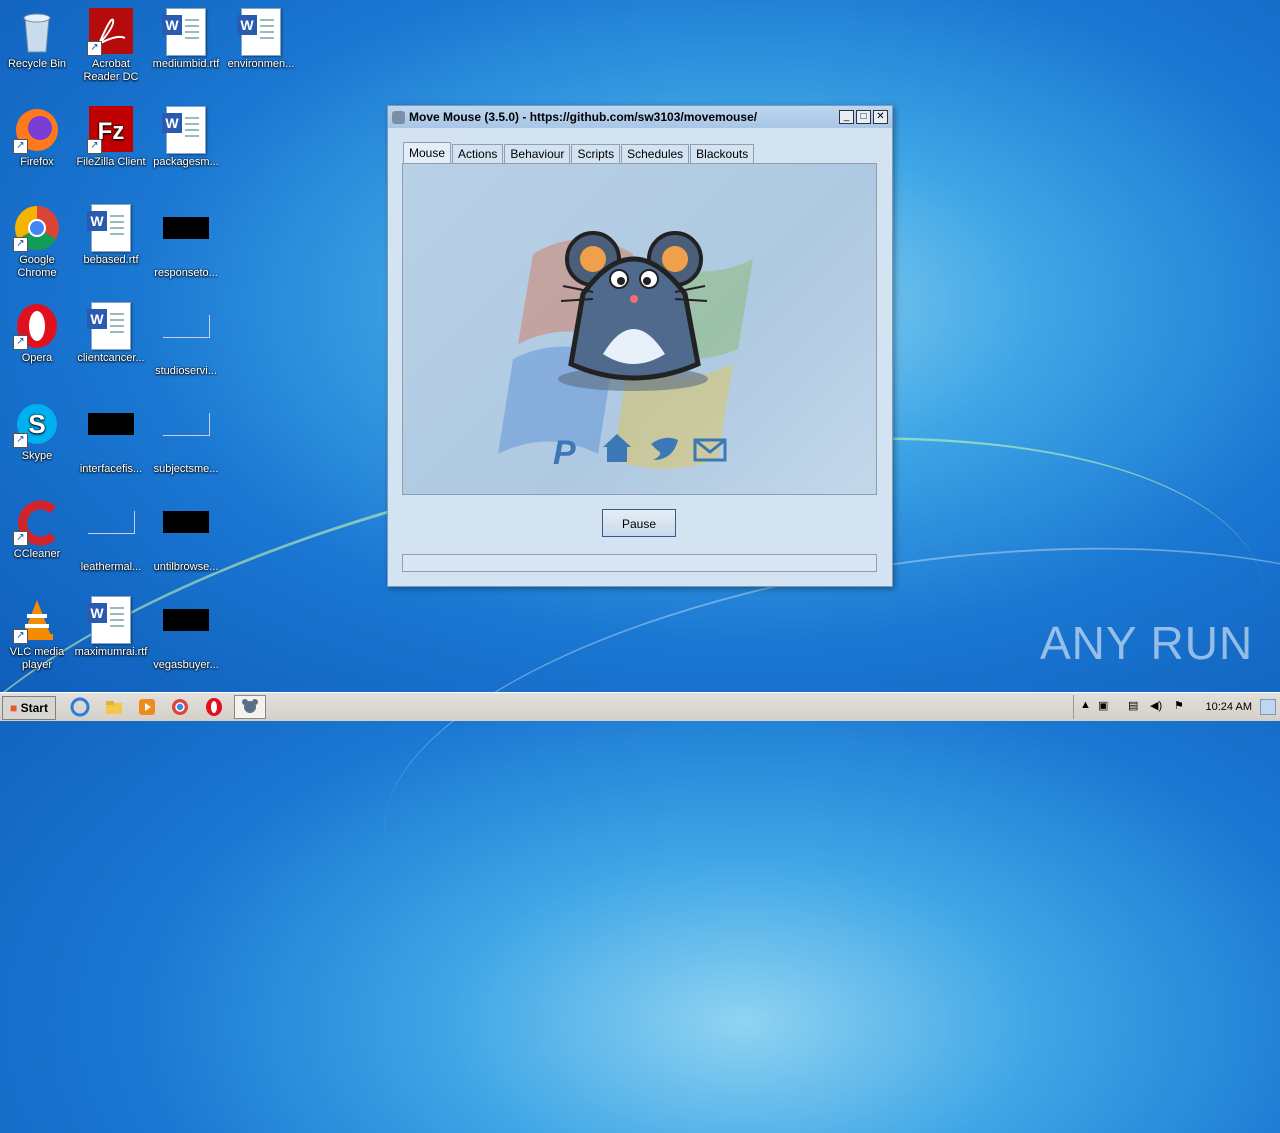  I want to click on move-mouse-app-icon, so click(398, 117).